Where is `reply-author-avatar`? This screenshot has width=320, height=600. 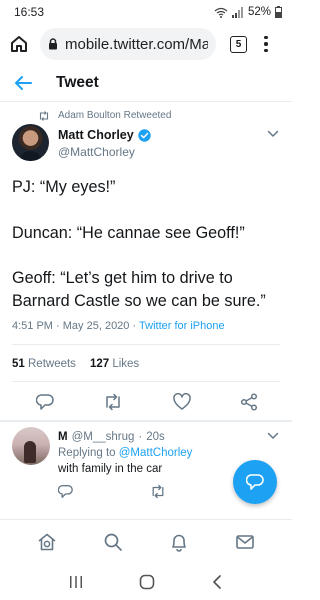 reply-author-avatar is located at coordinates (31, 446).